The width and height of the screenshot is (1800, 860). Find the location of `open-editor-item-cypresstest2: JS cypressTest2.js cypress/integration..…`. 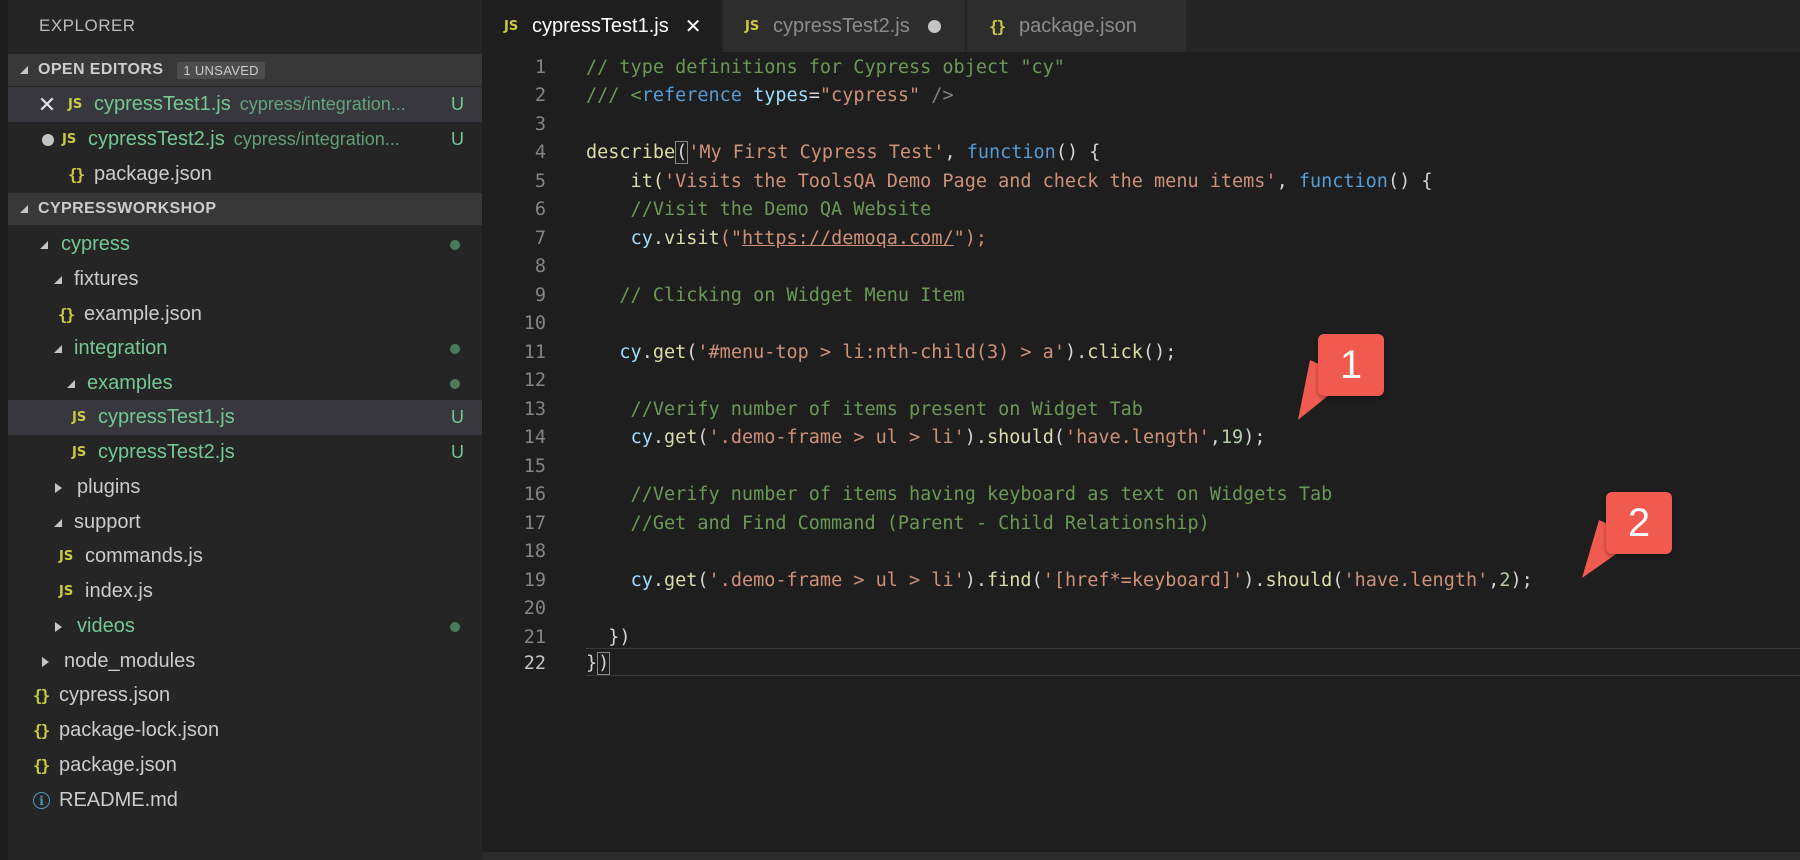

open-editor-item-cypresstest2: JS cypressTest2.js cypress/integration..… is located at coordinates (245, 139).